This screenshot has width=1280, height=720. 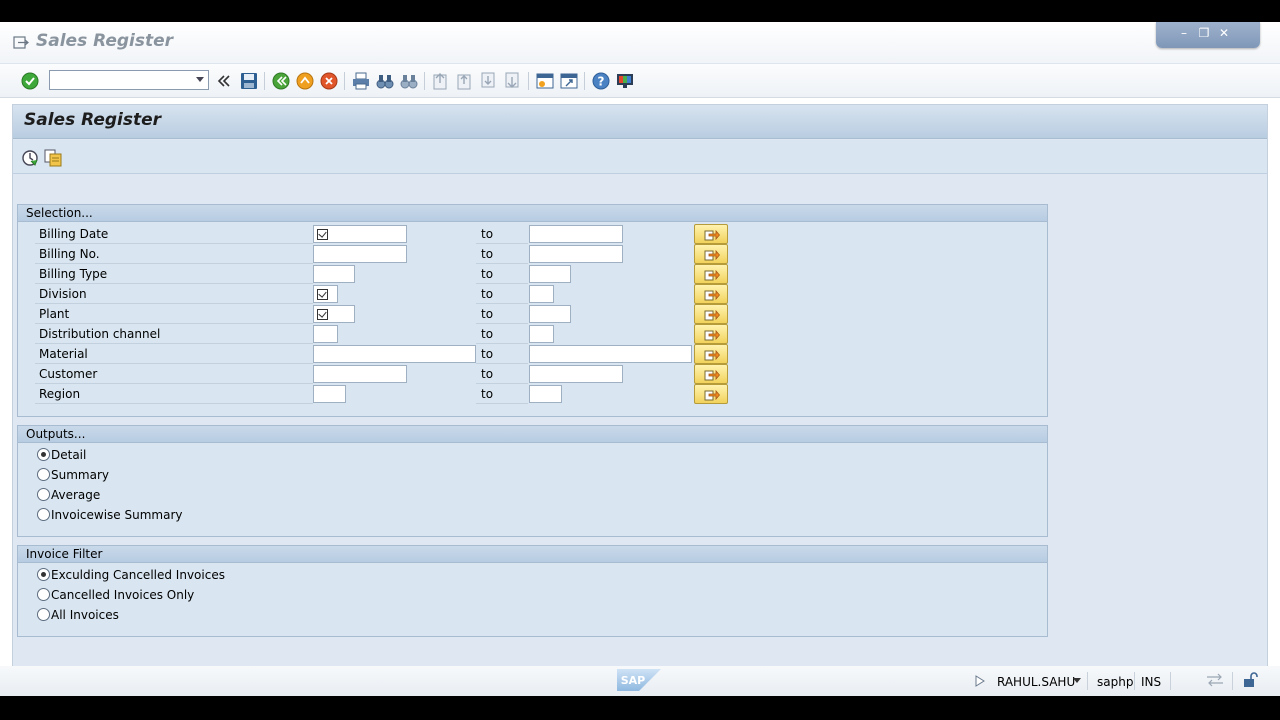 I want to click on help-icon: ?, so click(x=601, y=81).